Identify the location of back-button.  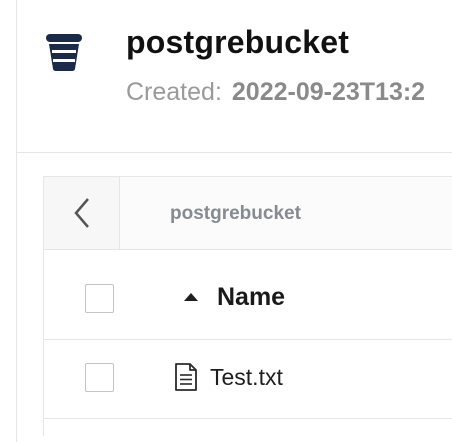
(82, 213).